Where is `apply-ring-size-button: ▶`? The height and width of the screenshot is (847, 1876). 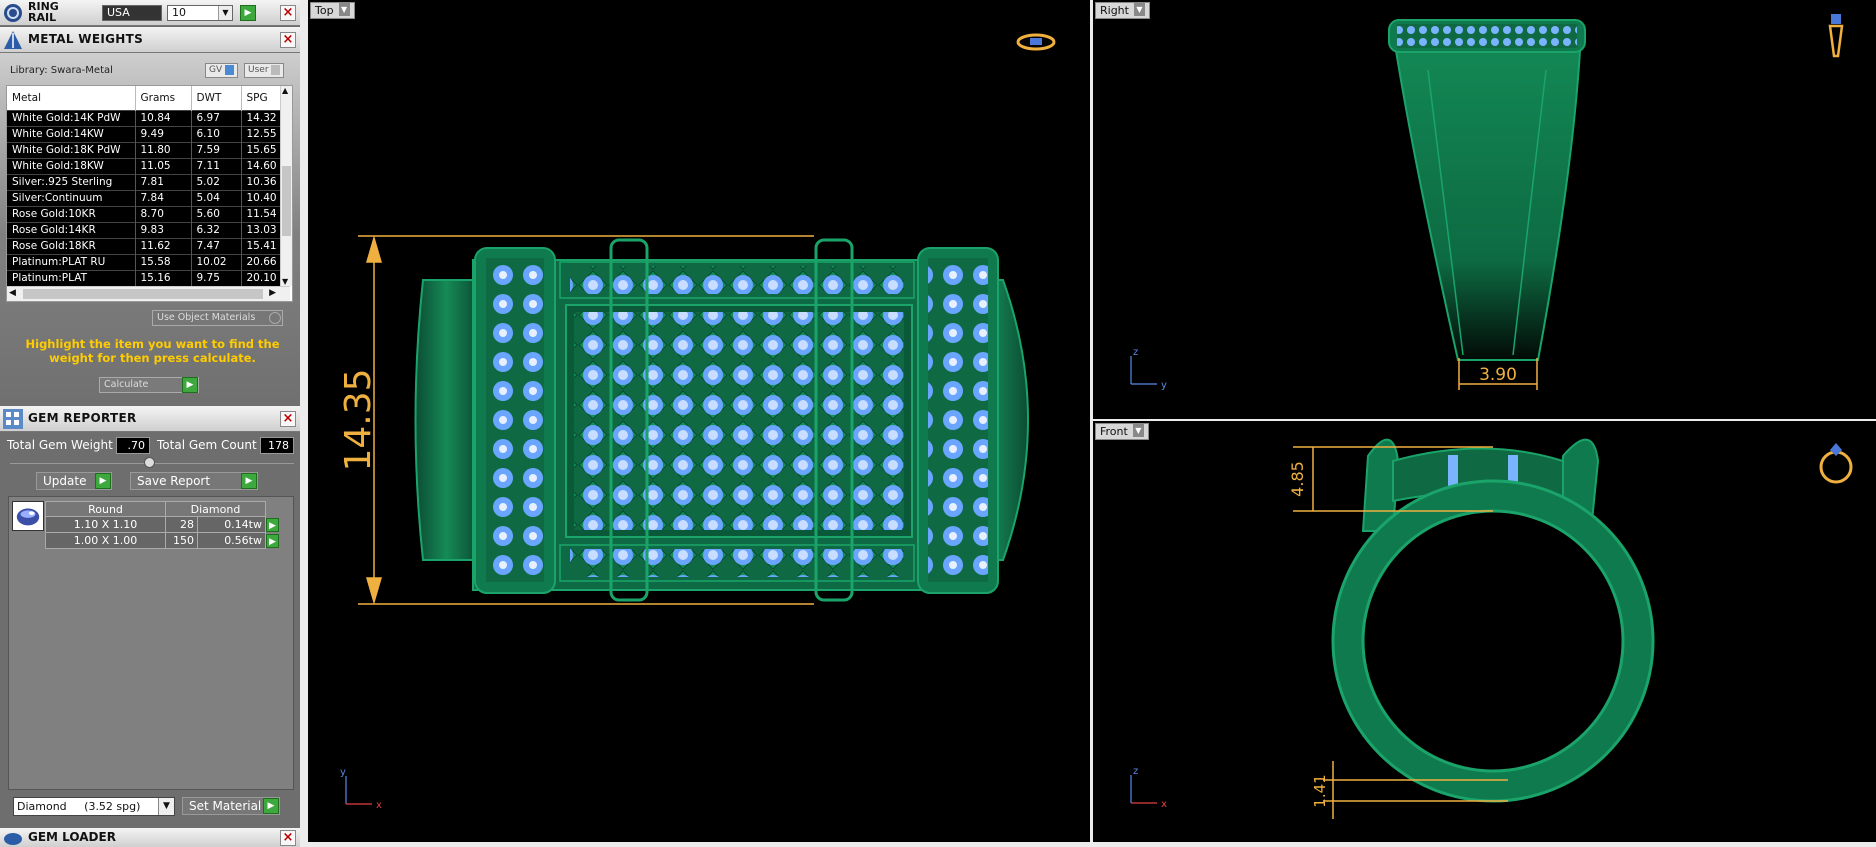 apply-ring-size-button: ▶ is located at coordinates (248, 13).